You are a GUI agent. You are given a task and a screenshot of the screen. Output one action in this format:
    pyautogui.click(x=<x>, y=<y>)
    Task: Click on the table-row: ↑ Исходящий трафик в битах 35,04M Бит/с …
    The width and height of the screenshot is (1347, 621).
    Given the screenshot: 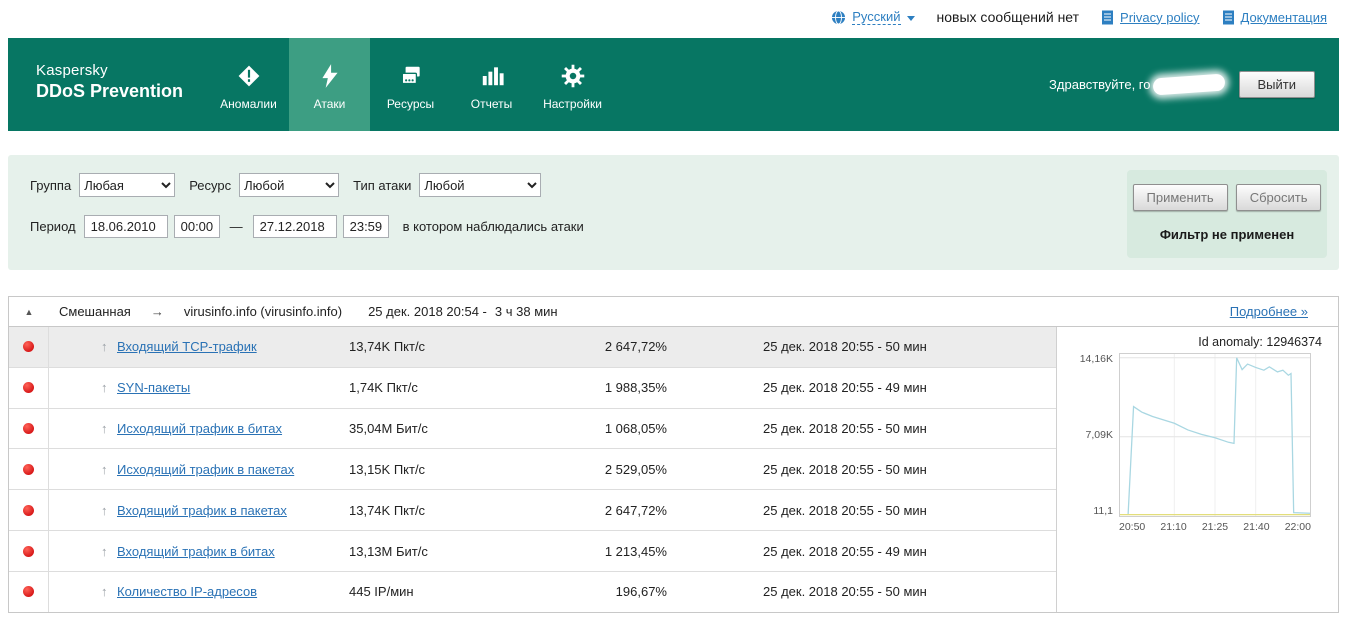 What is the action you would take?
    pyautogui.click(x=532, y=429)
    